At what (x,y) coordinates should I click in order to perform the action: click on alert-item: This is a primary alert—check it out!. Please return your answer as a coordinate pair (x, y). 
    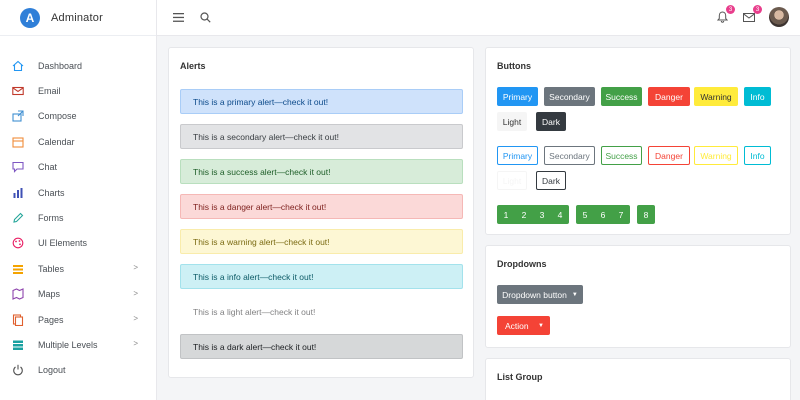
    Looking at the image, I should click on (321, 101).